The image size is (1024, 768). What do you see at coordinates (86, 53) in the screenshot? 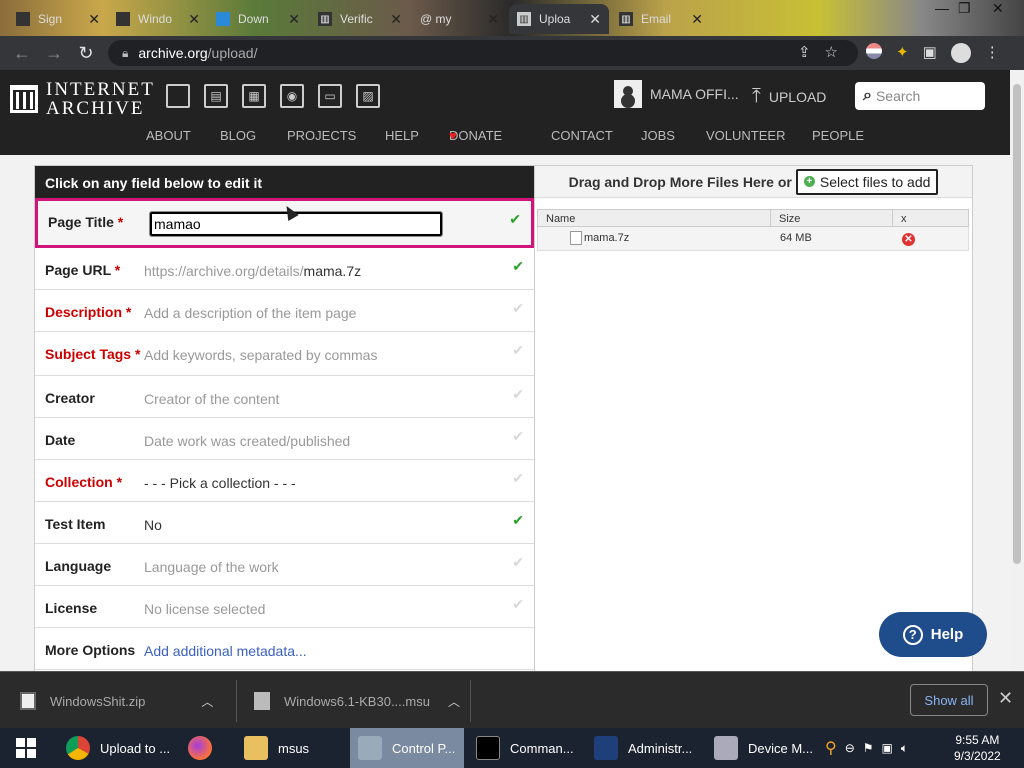
I see `reload-icon: ↻` at bounding box center [86, 53].